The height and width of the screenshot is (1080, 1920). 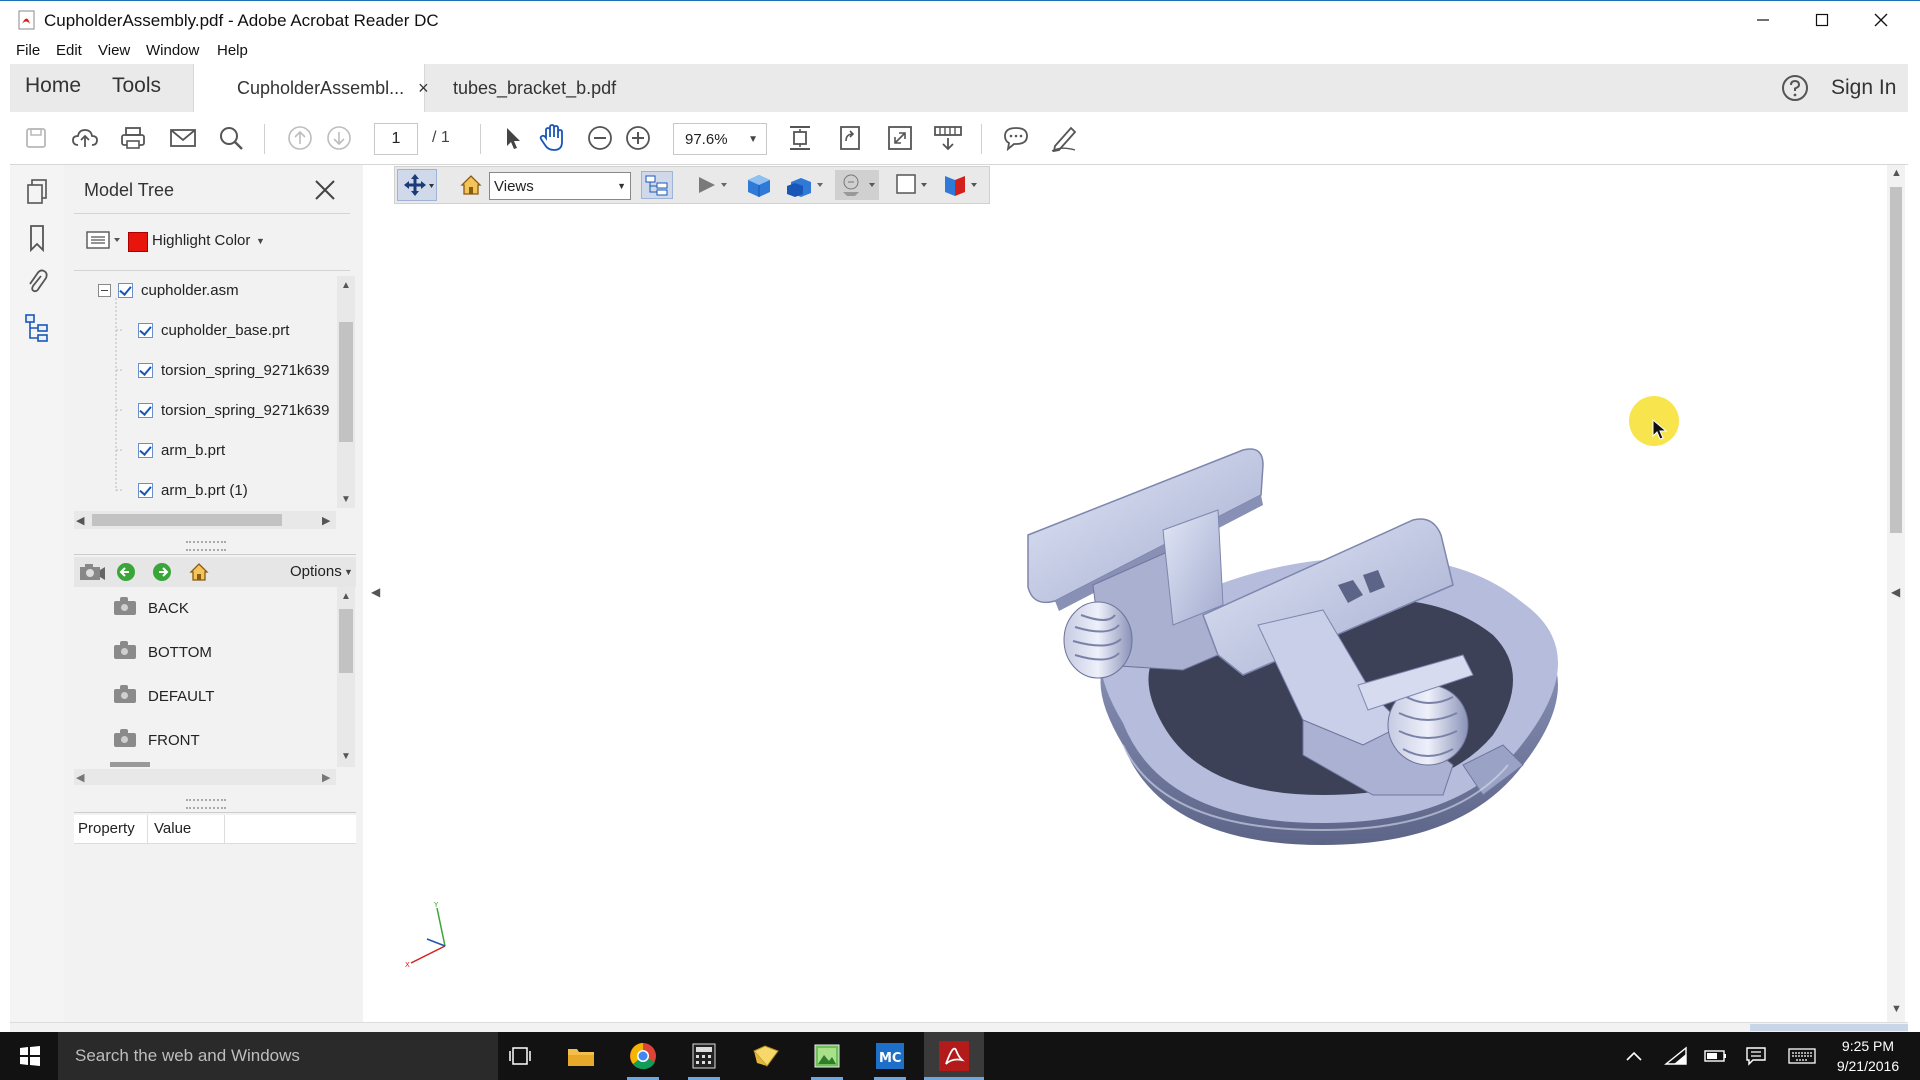 What do you see at coordinates (581, 1056) in the screenshot?
I see `file-explorer-icon` at bounding box center [581, 1056].